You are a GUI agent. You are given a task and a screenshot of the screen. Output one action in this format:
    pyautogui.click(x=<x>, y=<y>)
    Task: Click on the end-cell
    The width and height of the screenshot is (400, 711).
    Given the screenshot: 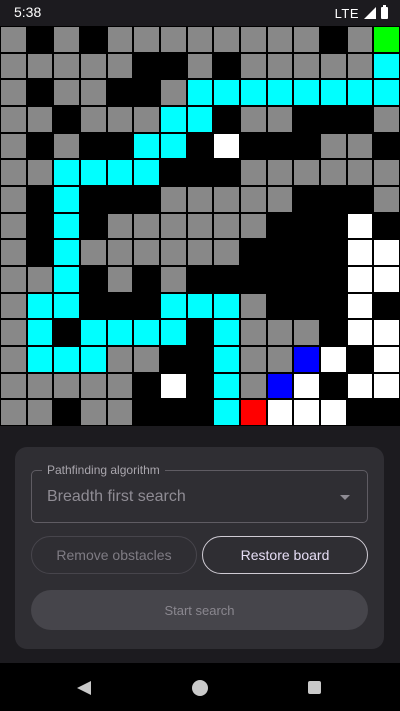 What is the action you would take?
    pyautogui.click(x=386, y=39)
    